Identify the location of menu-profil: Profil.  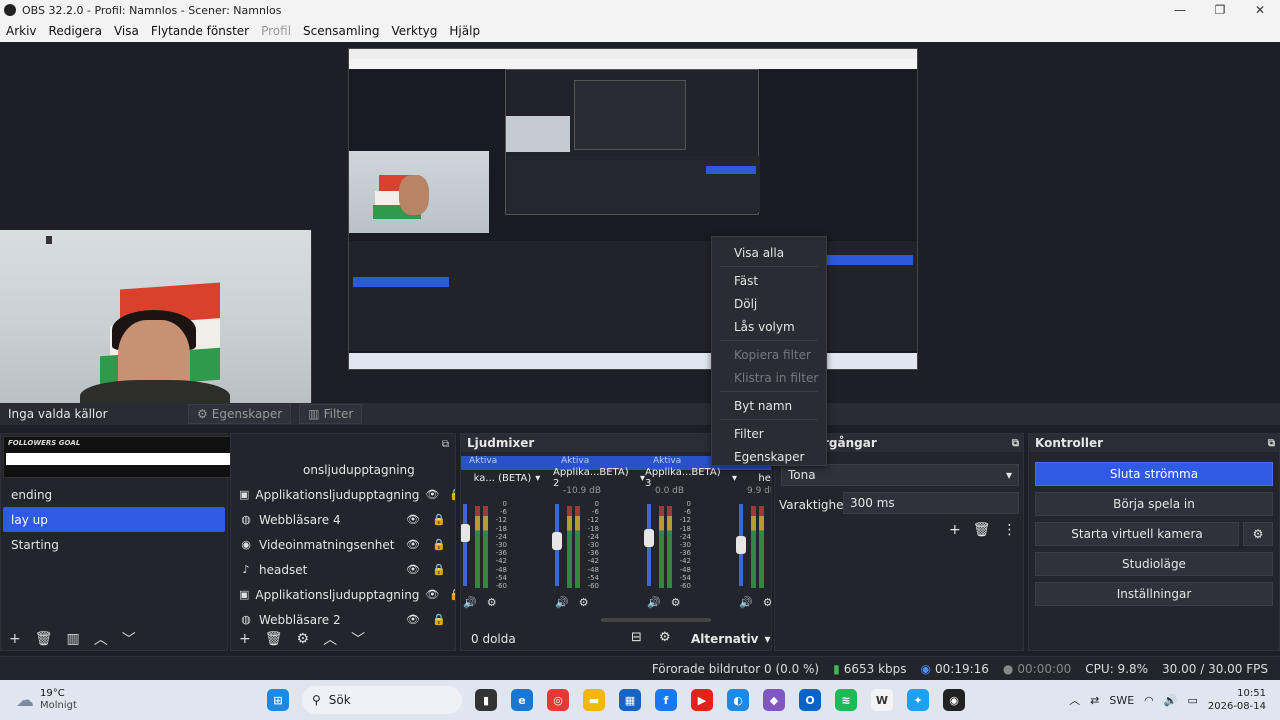
(276, 31).